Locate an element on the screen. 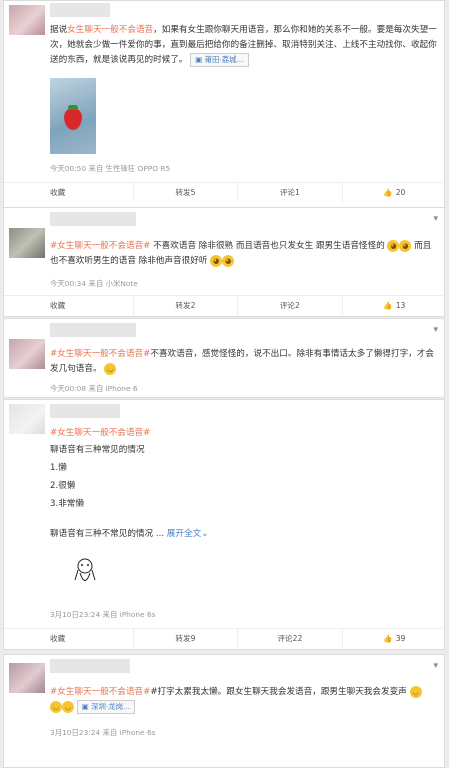 Image resolution: width=449 pixels, height=768 pixels. action-bar: 收藏 转发5 评论1 👍 20 is located at coordinates (225, 192).